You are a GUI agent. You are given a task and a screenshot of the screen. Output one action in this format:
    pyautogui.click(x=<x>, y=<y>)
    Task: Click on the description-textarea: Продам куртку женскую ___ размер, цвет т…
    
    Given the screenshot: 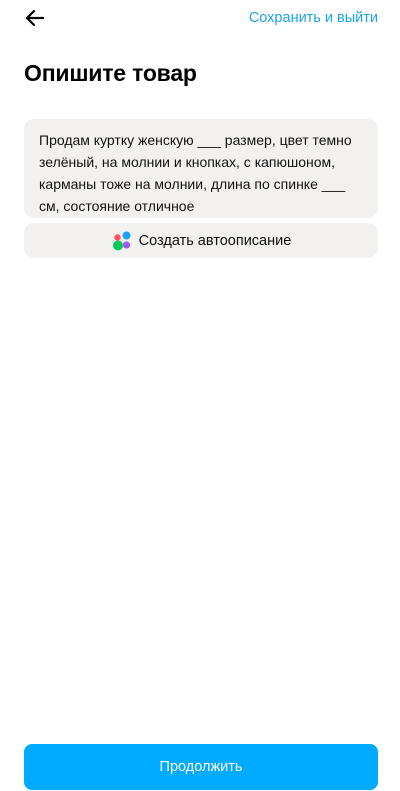 What is the action you would take?
    pyautogui.click(x=201, y=168)
    